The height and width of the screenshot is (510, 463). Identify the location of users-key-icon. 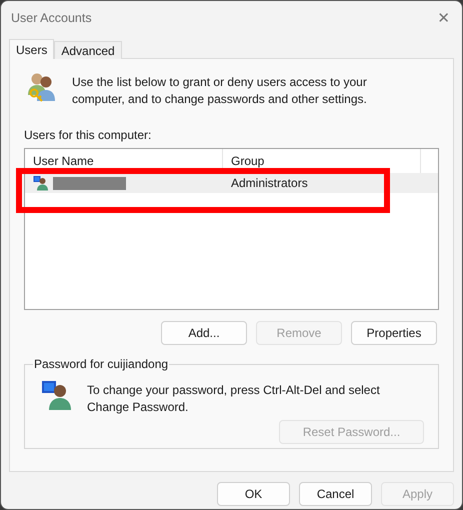
(42, 87).